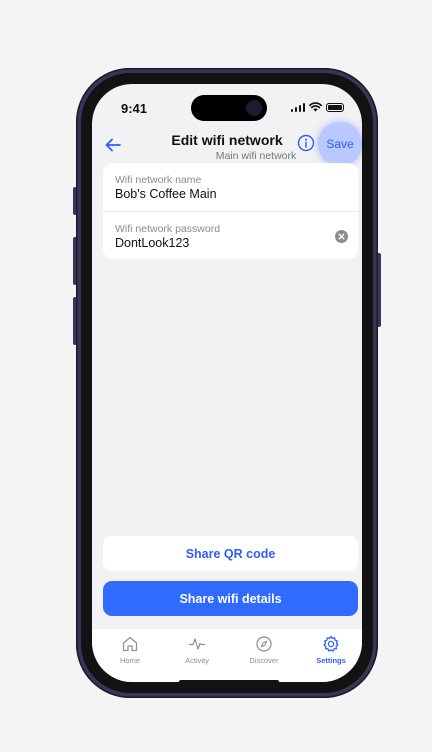 The height and width of the screenshot is (752, 432). What do you see at coordinates (130, 644) in the screenshot?
I see `home-icon` at bounding box center [130, 644].